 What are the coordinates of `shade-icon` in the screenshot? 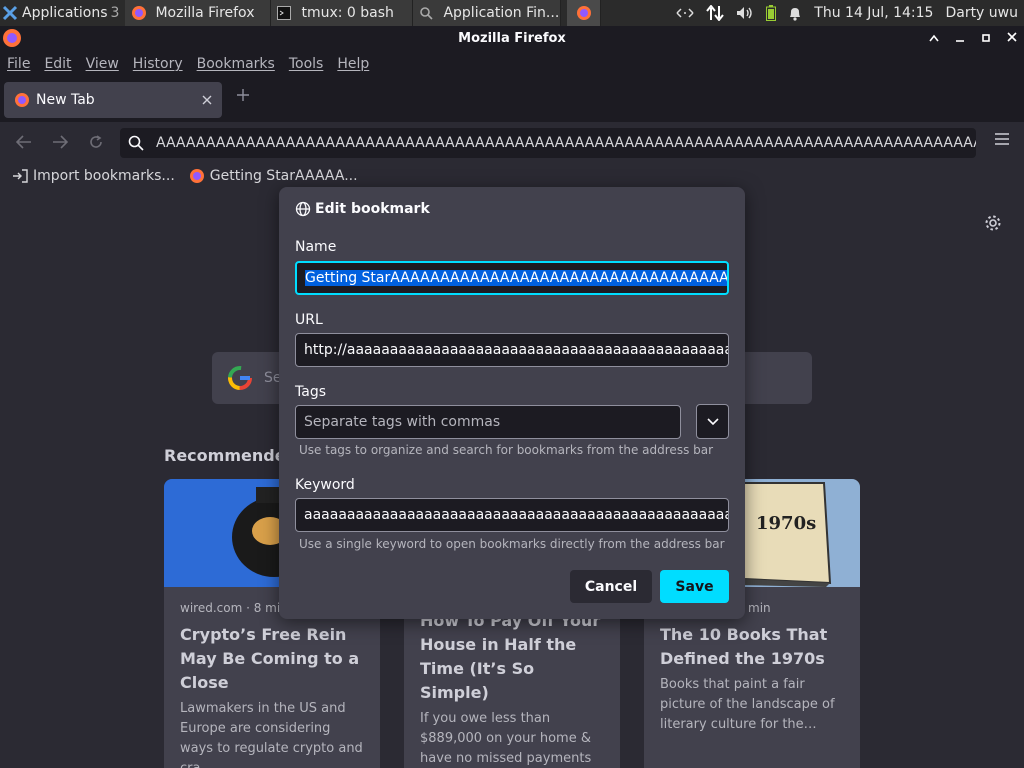 It's located at (934, 38).